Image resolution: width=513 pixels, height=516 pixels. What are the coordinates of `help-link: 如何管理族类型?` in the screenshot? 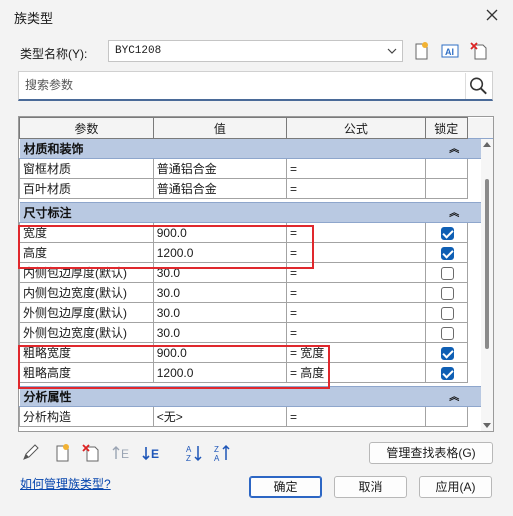 It's located at (65, 483).